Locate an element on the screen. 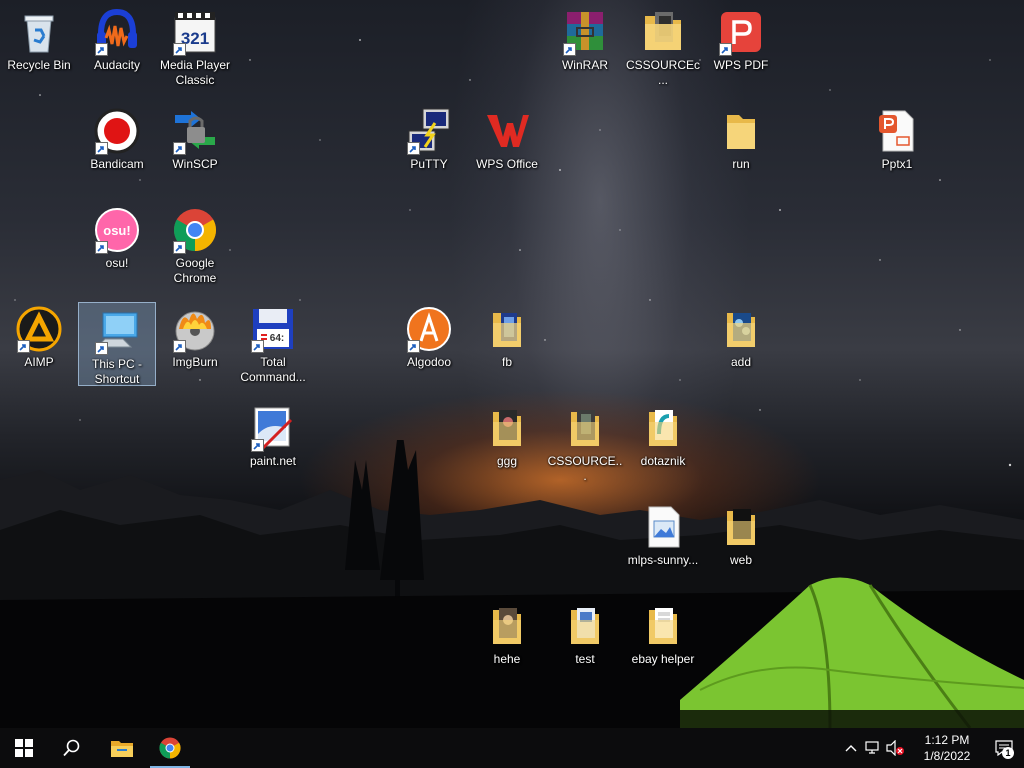 This screenshot has height=768, width=1024. audacity-icon is located at coordinates (117, 32).